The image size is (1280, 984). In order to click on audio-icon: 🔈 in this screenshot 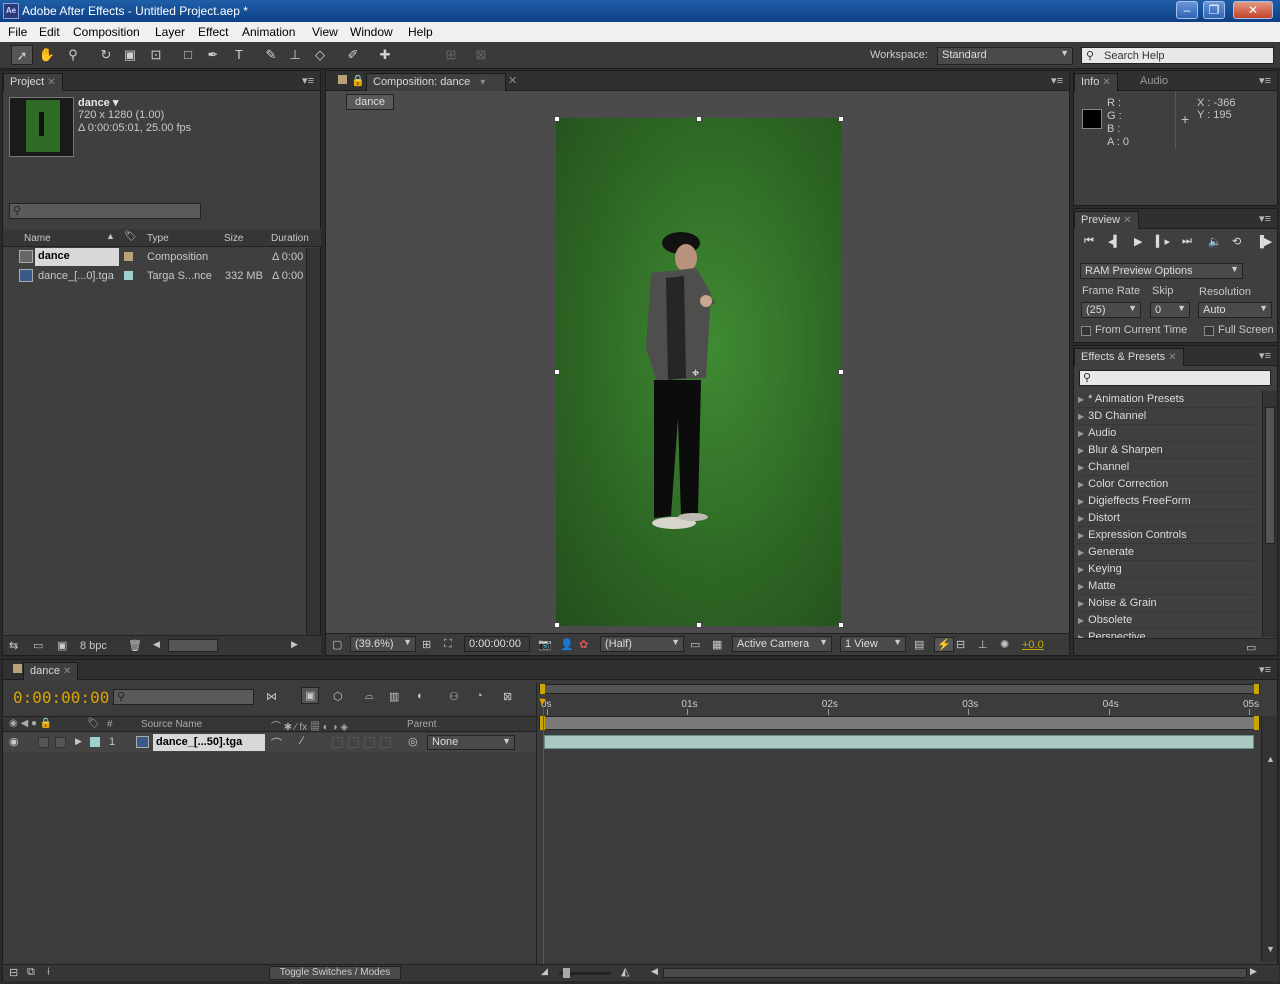, I will do `click(1215, 241)`.